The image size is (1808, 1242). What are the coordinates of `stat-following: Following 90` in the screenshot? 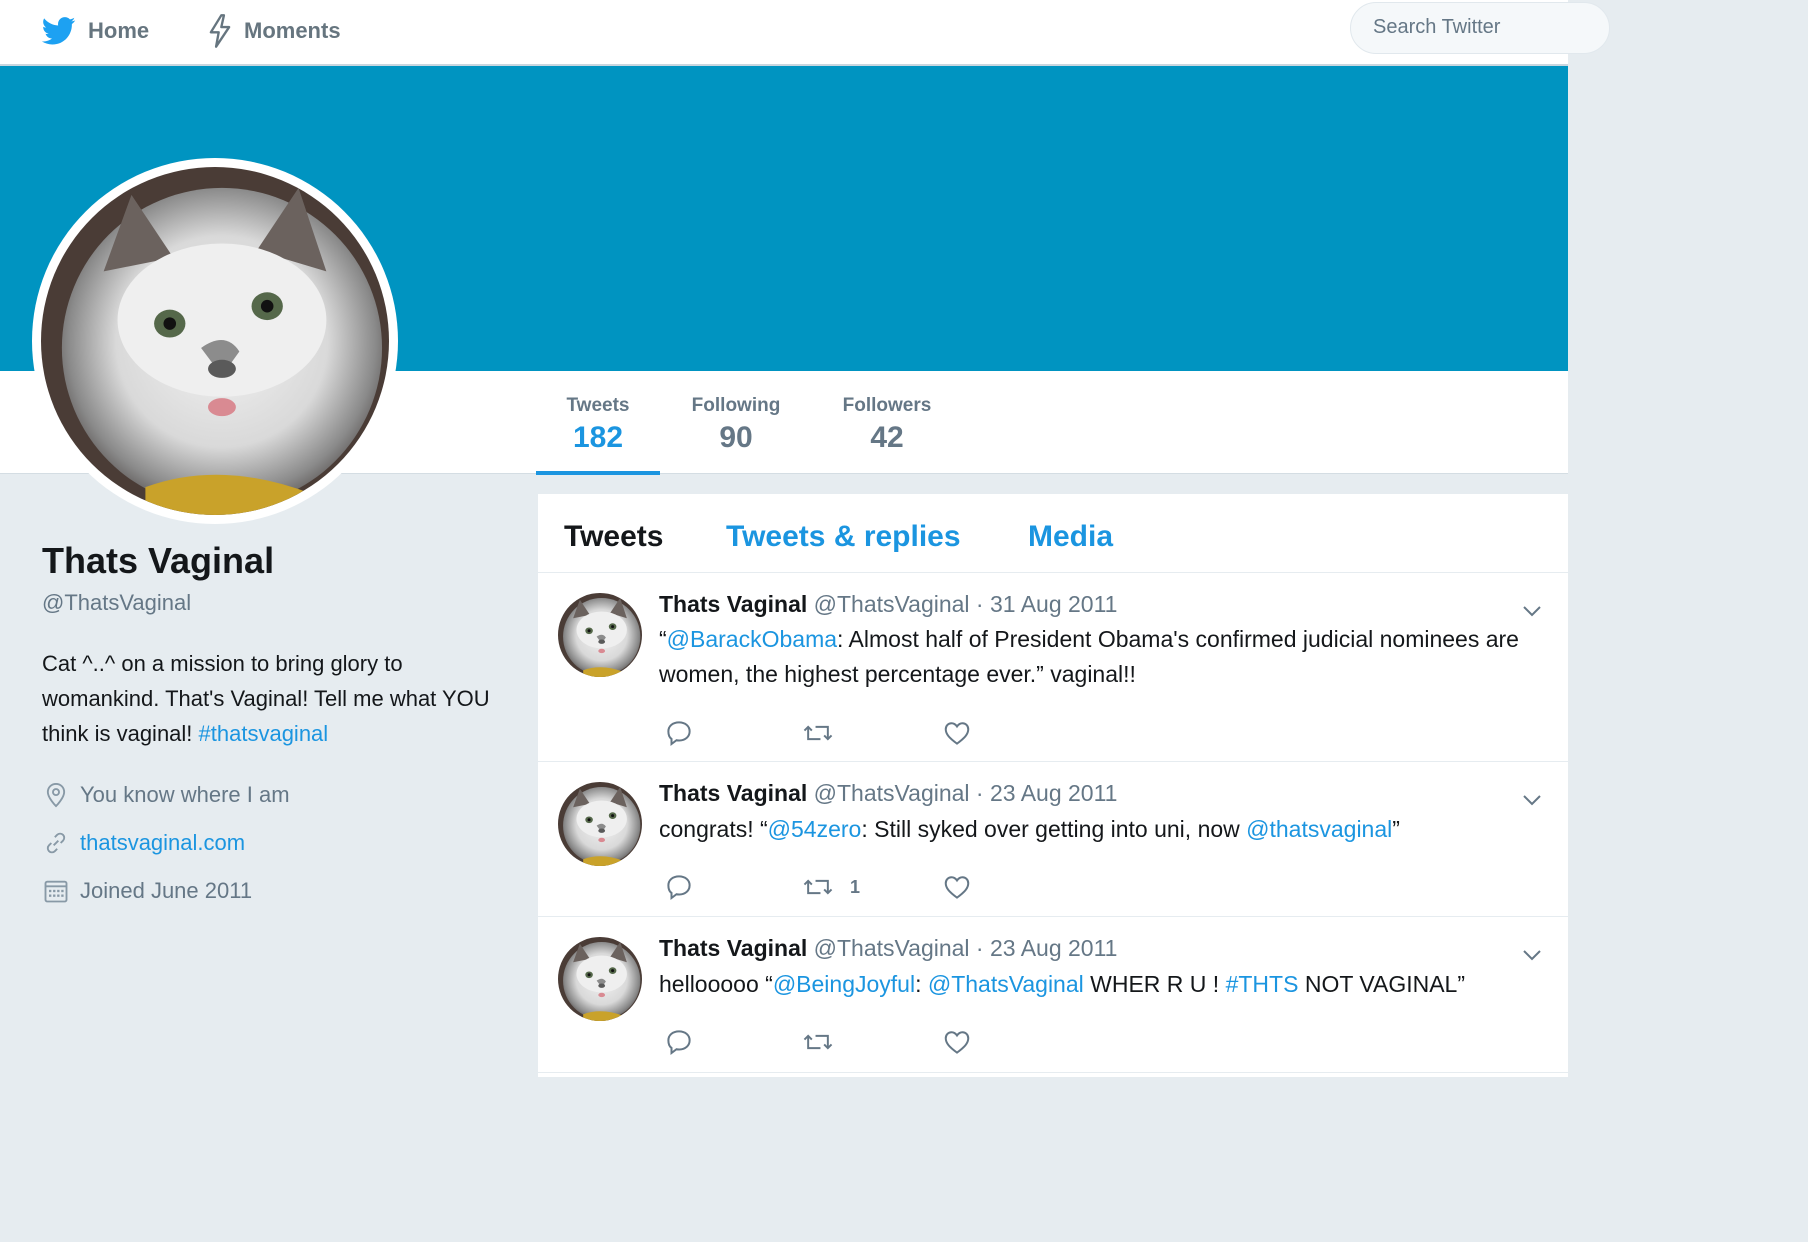 It's located at (736, 422).